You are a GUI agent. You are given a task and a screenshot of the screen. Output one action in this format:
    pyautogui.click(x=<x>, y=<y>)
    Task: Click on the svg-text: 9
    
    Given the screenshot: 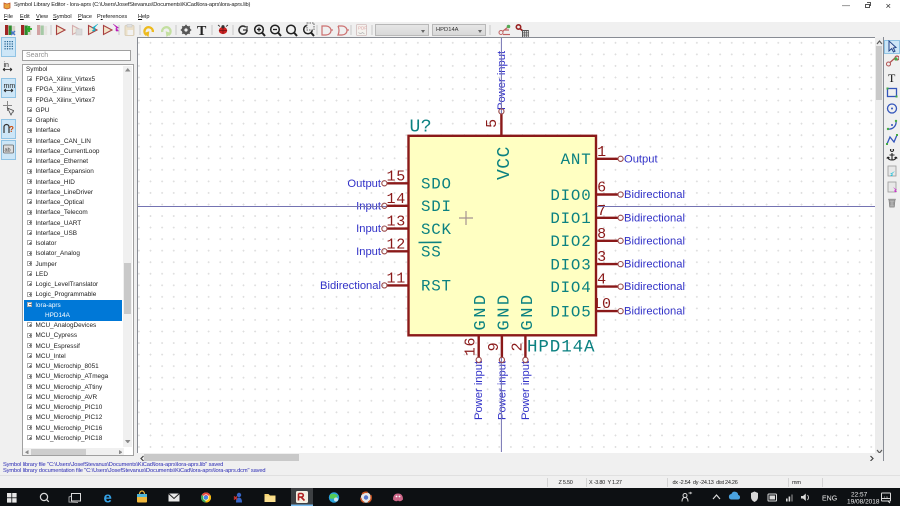 What is the action you would take?
    pyautogui.click(x=494, y=347)
    